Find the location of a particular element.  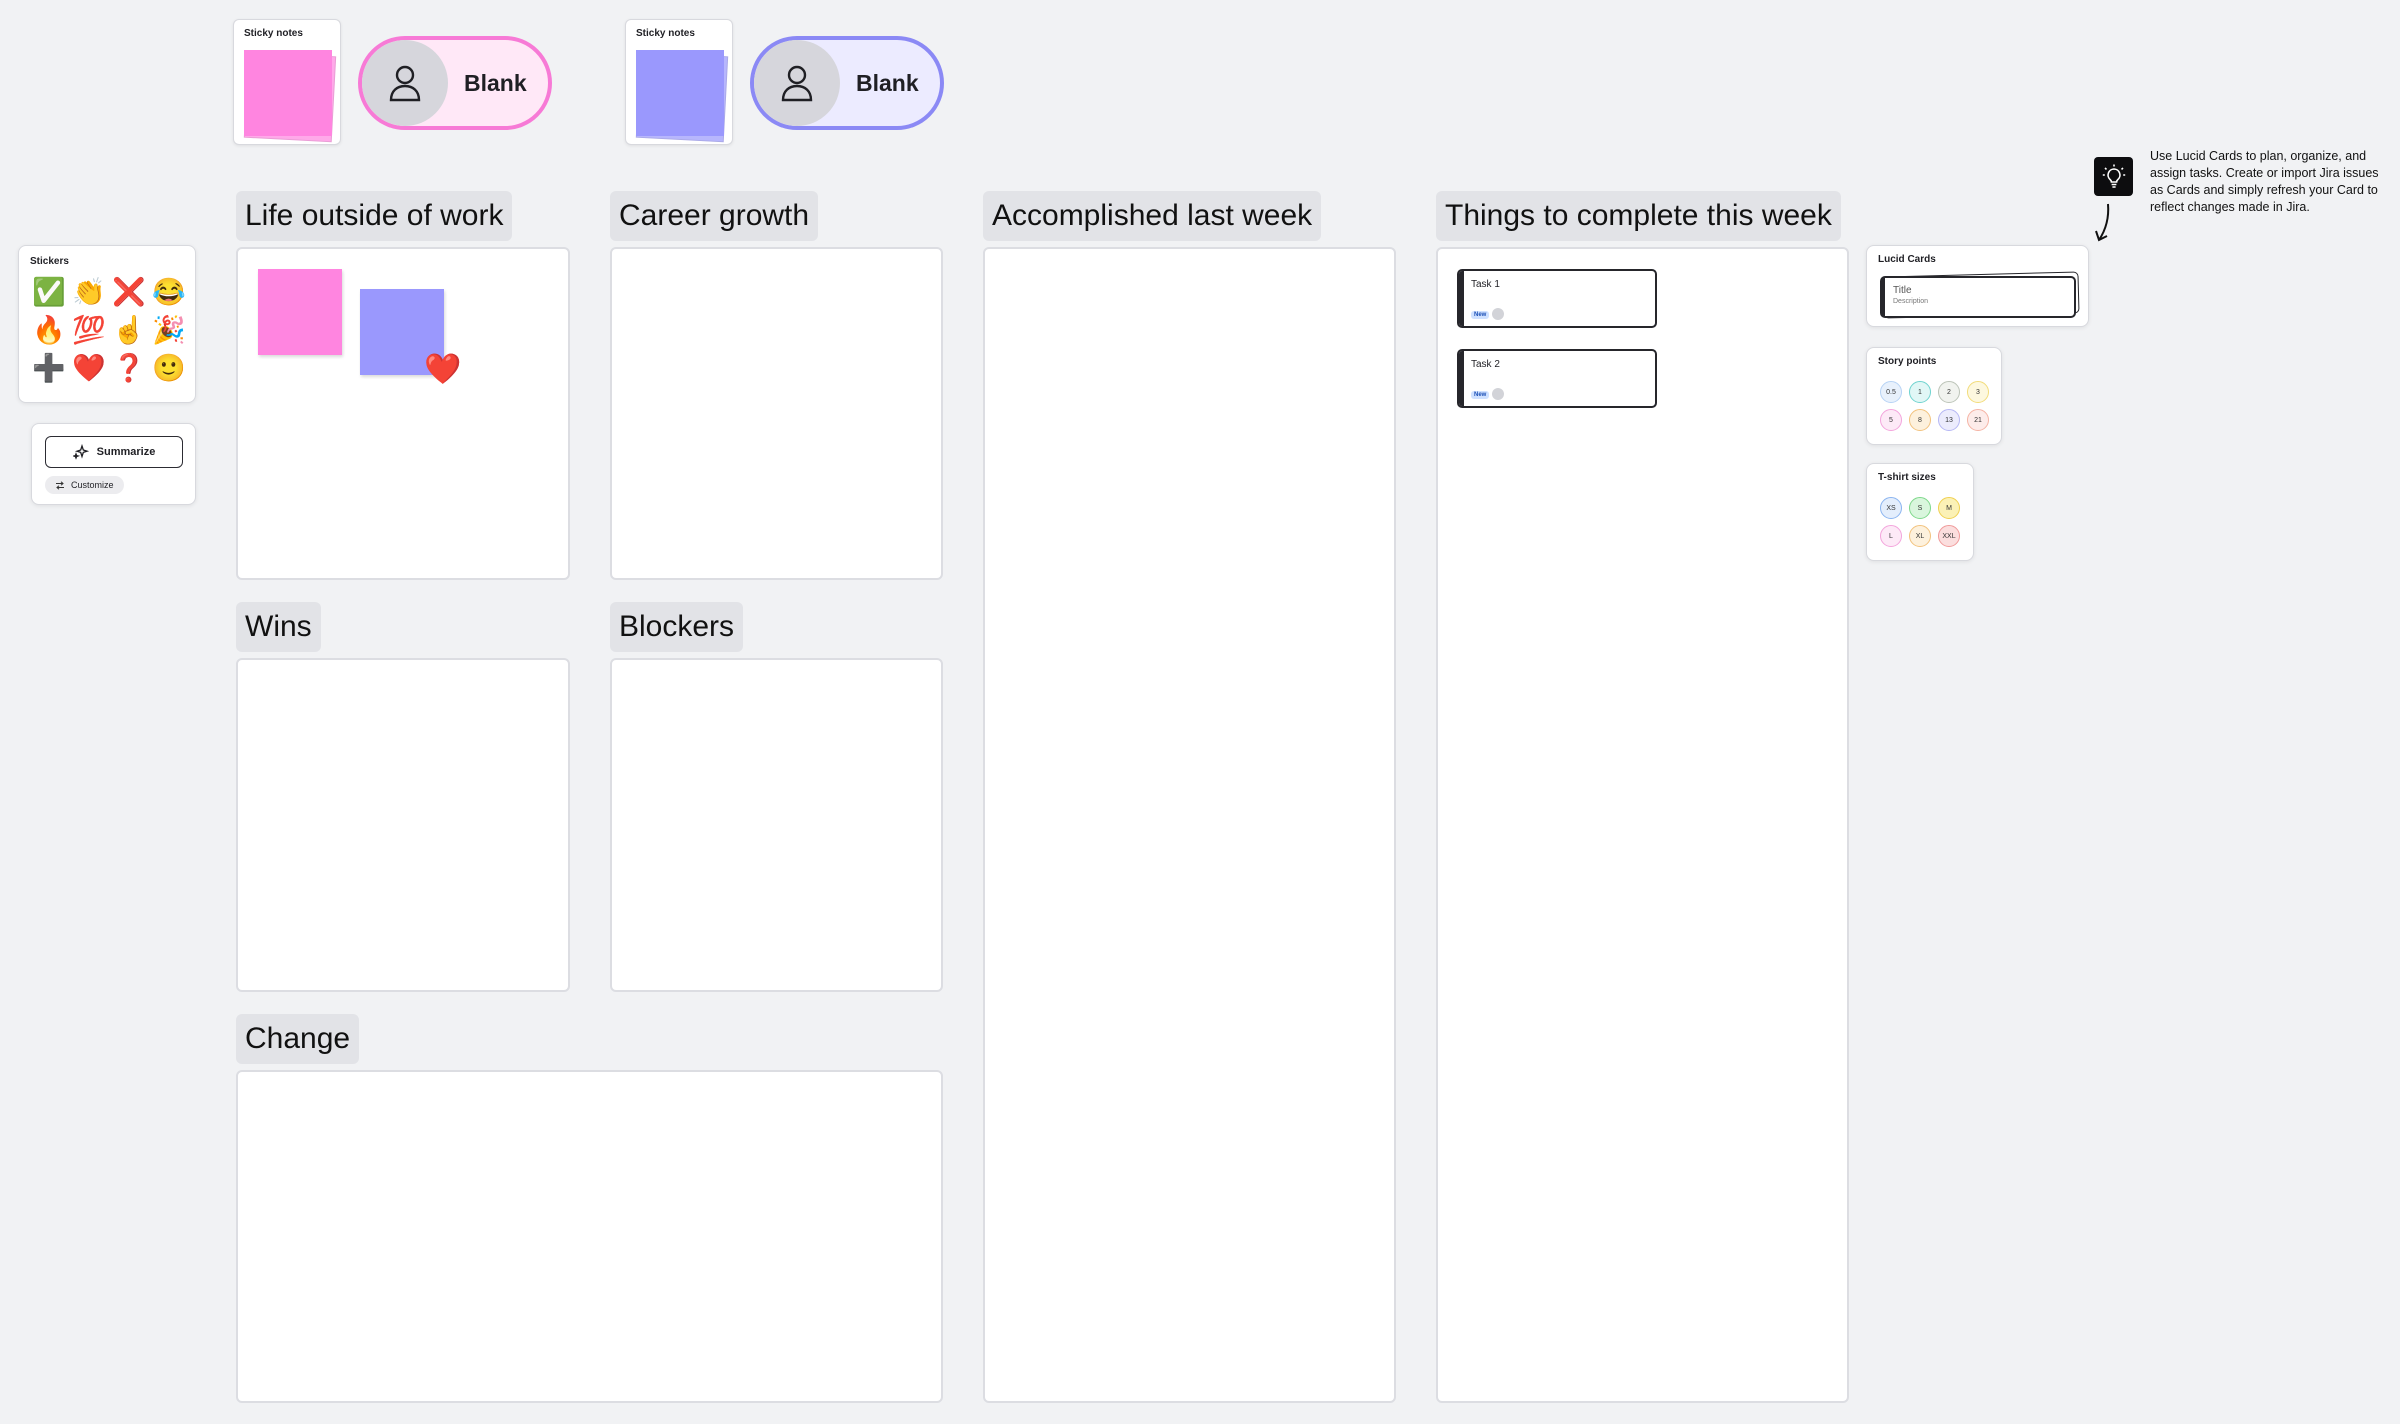

sparkle-icon is located at coordinates (80, 452).